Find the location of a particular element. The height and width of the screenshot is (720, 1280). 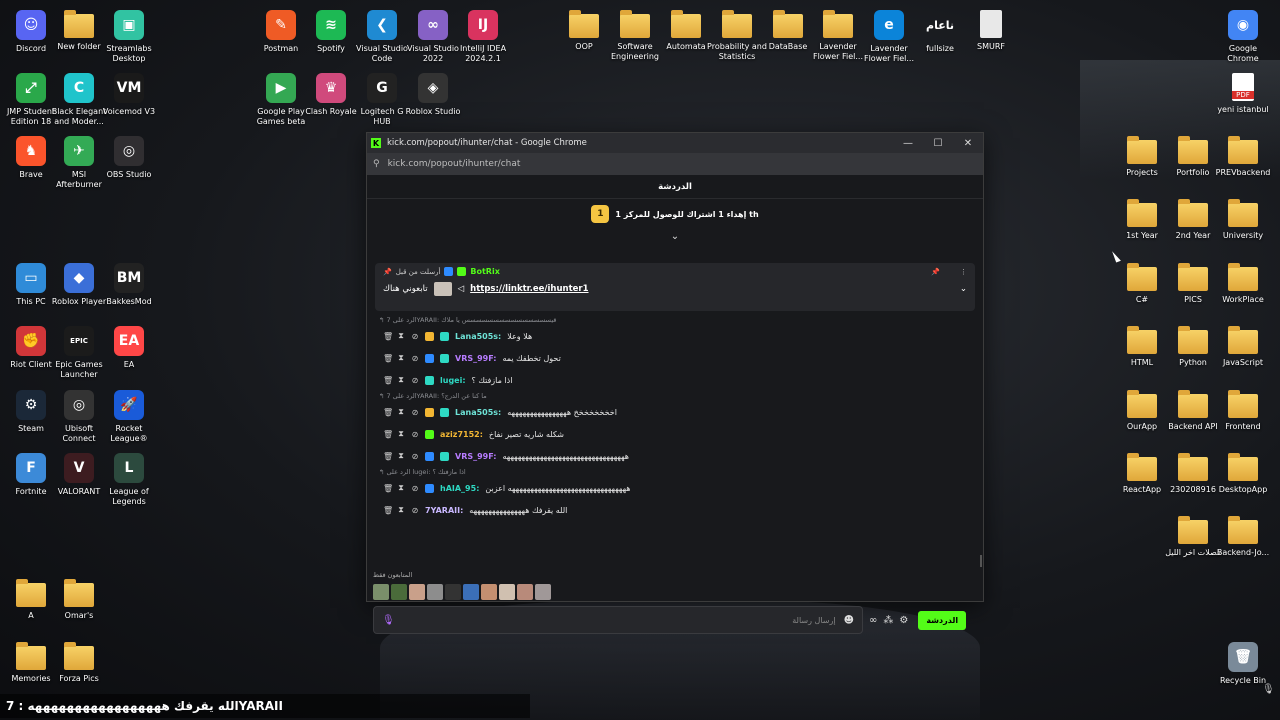

chat-message: 🗑 ⧗ ⊘ Lana505s: هلا وعلا is located at coordinates (675, 336).